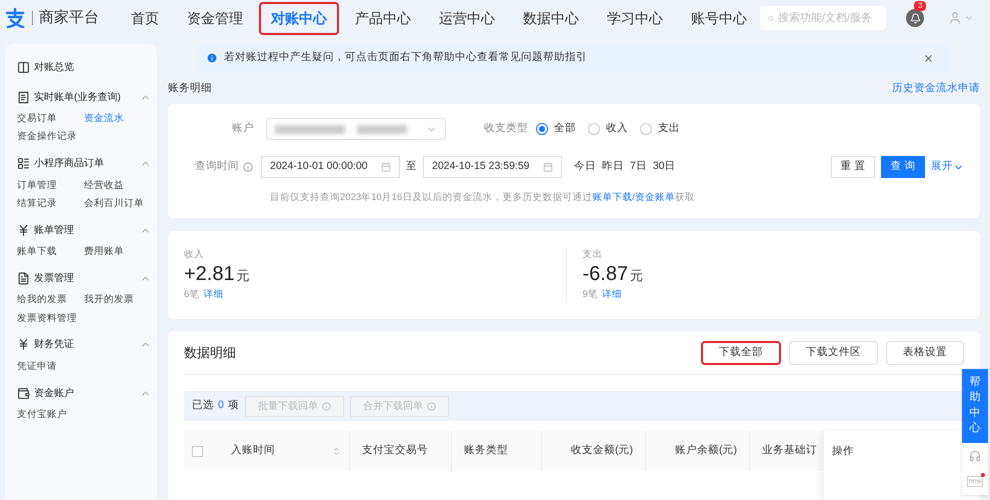 Image resolution: width=990 pixels, height=500 pixels. I want to click on brand-name: 商家平台, so click(69, 18).